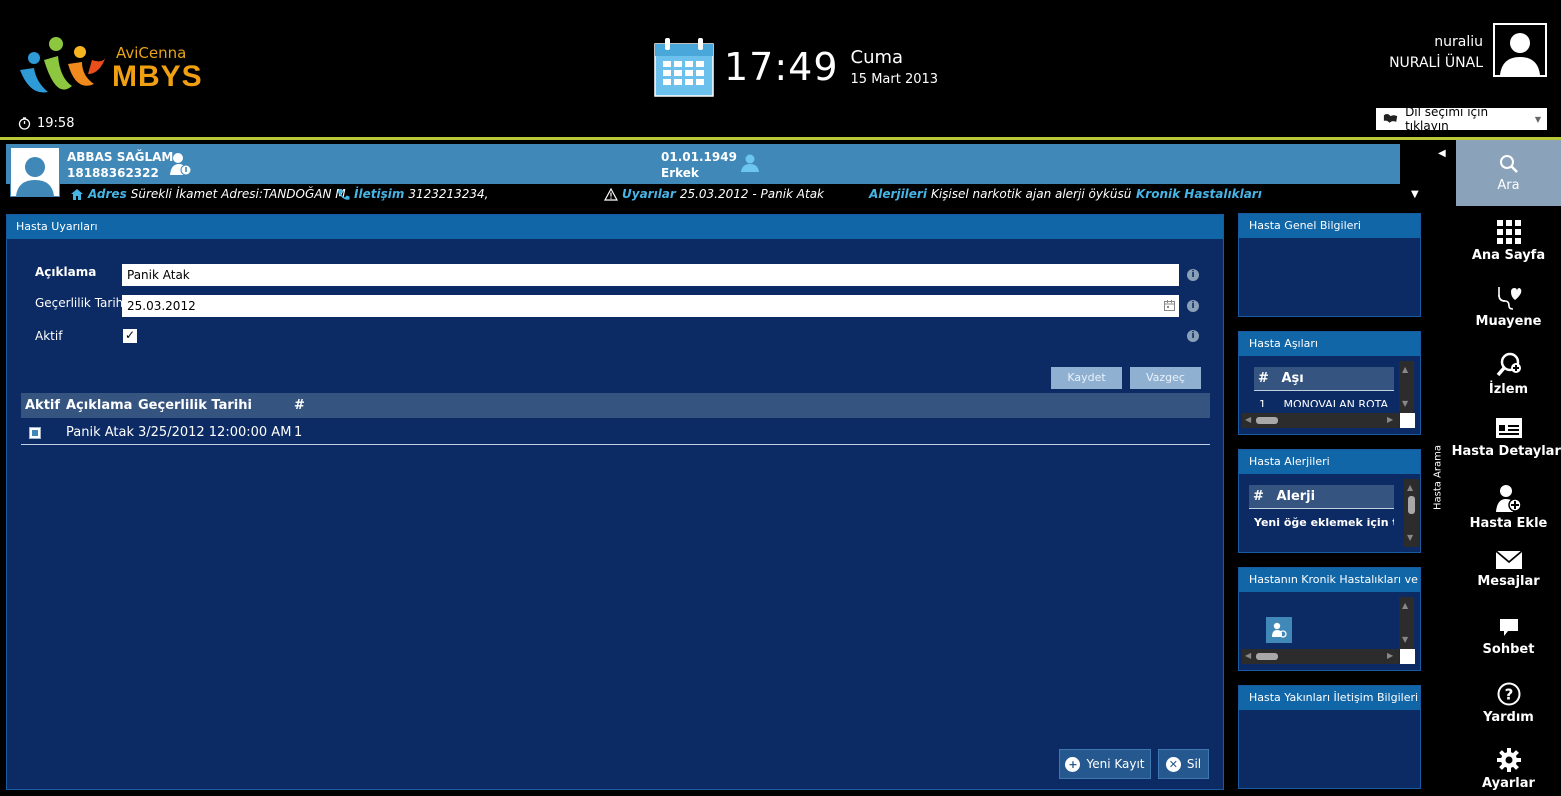 This screenshot has width=1561, height=796. I want to click on allergies-title: Hasta Alerjileri, so click(1329, 462).